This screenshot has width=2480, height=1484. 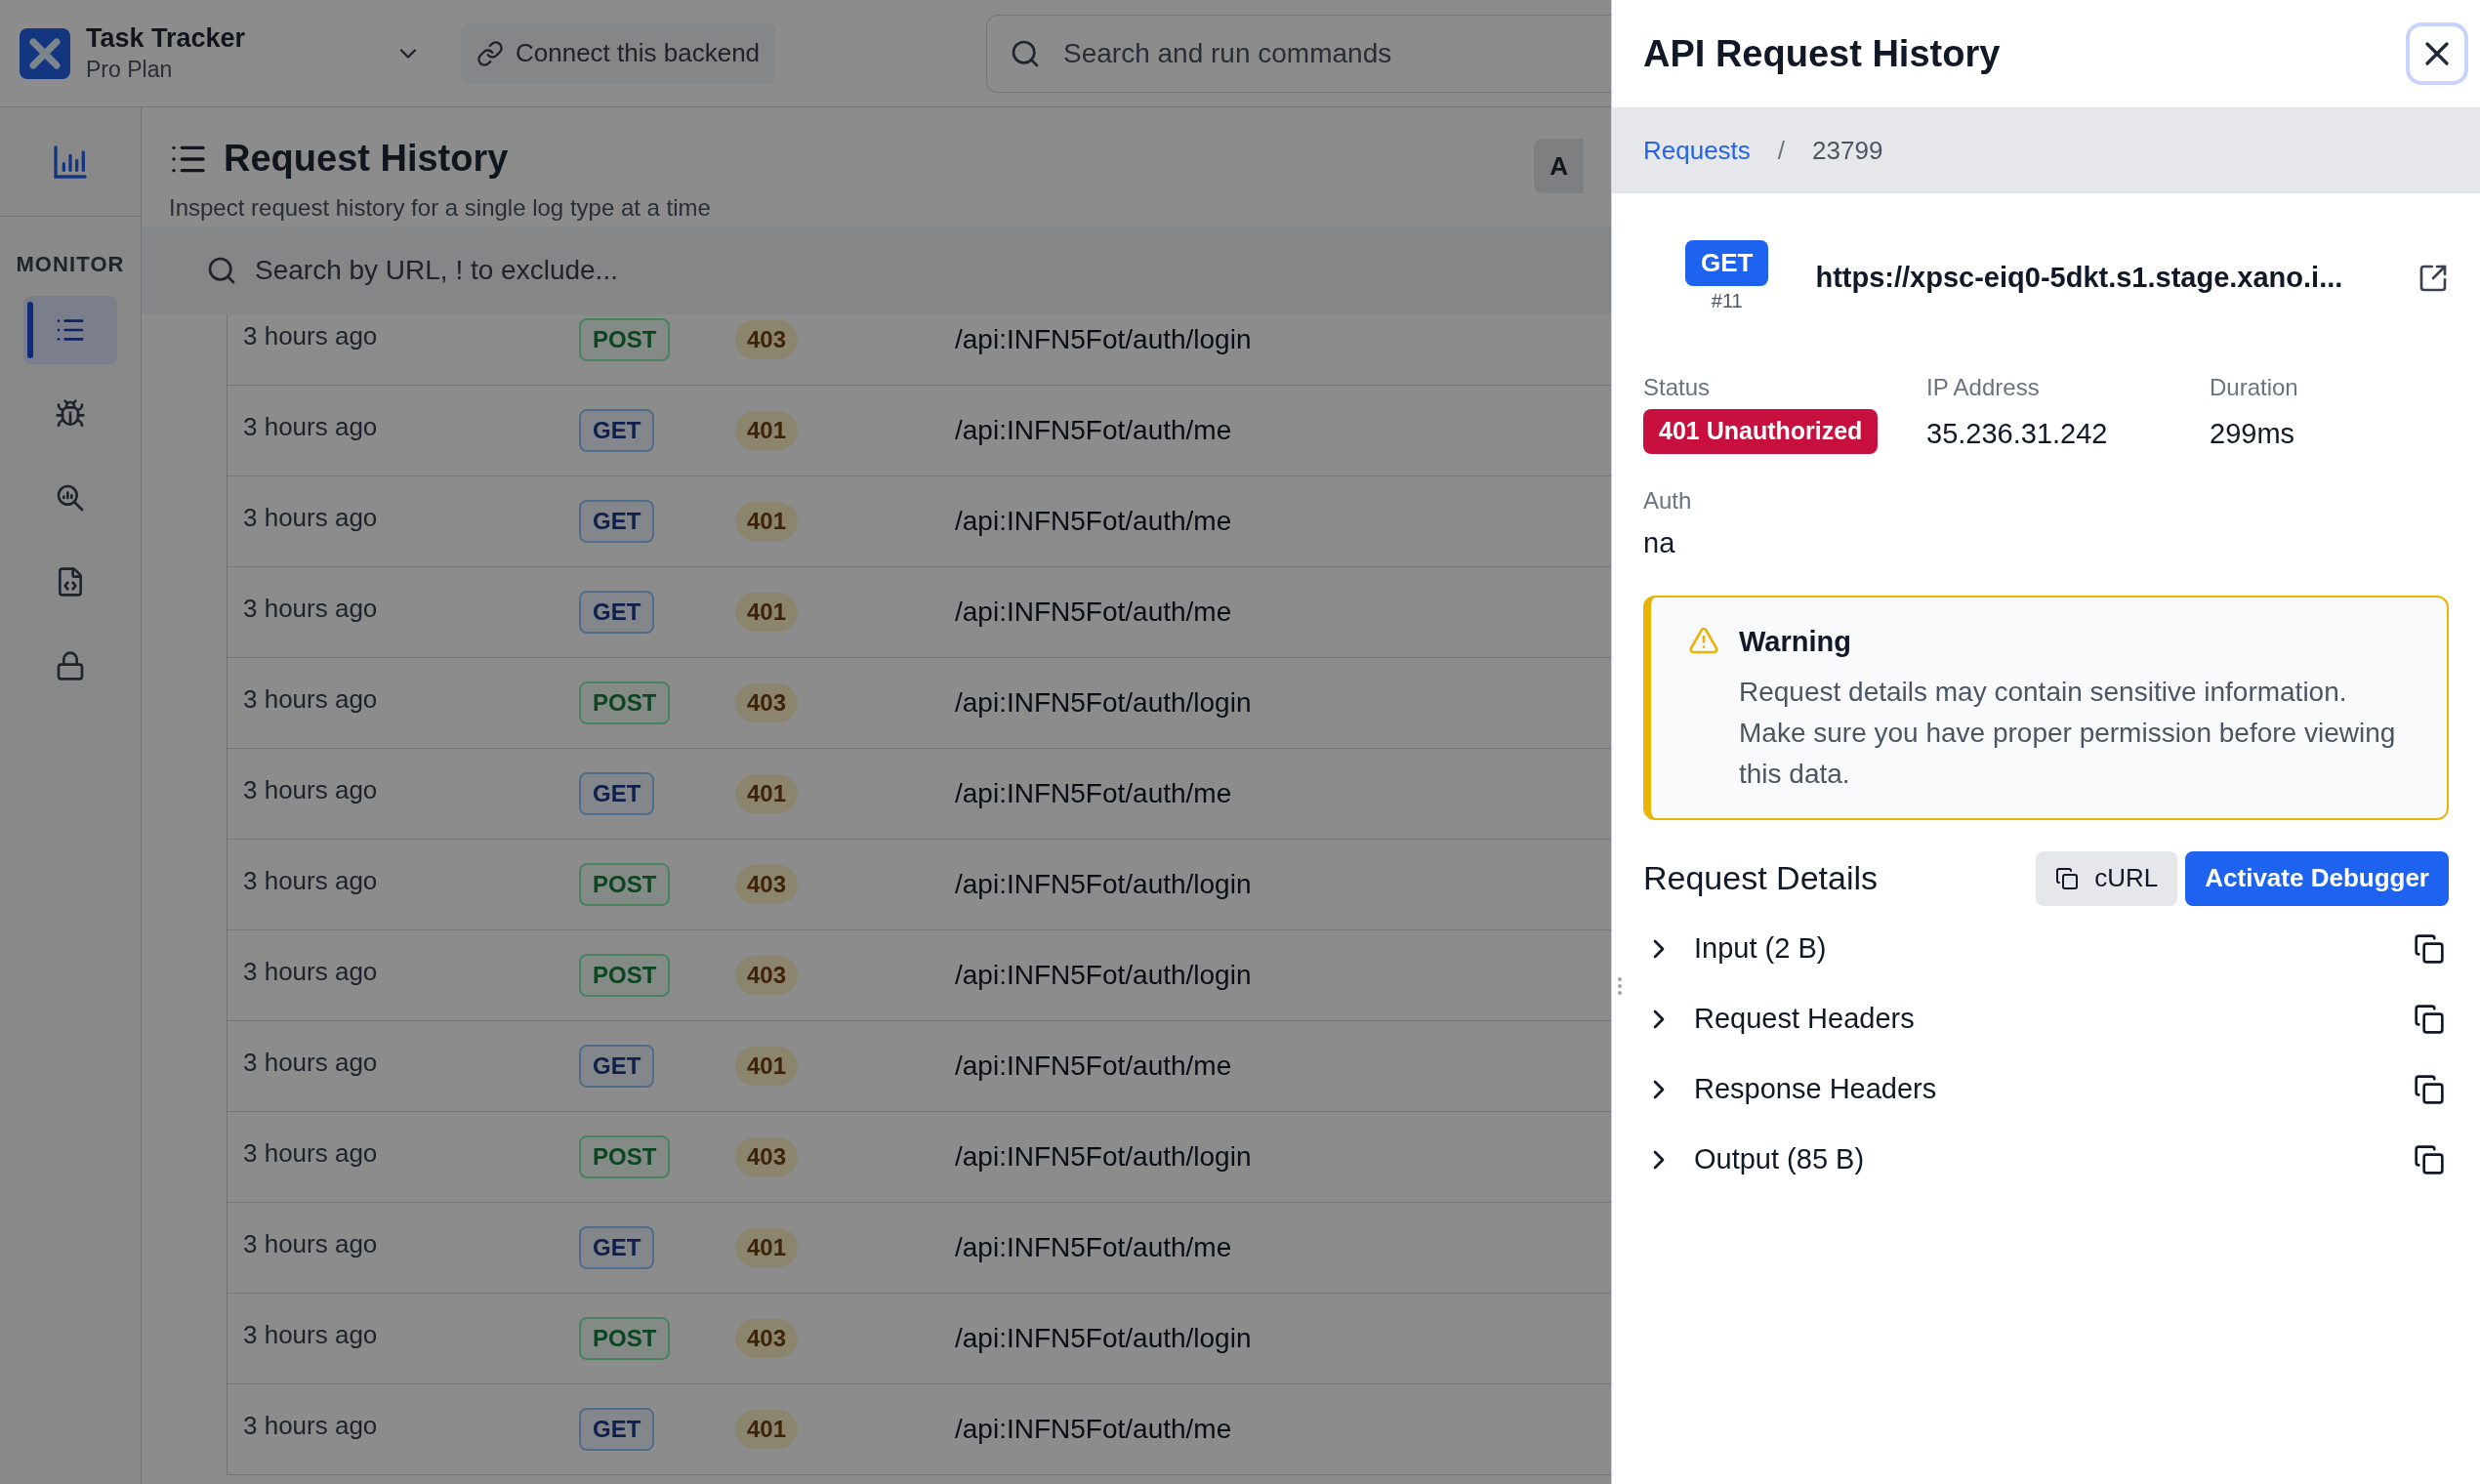 What do you see at coordinates (130, 70) in the screenshot?
I see `plan-name: Pro Plan` at bounding box center [130, 70].